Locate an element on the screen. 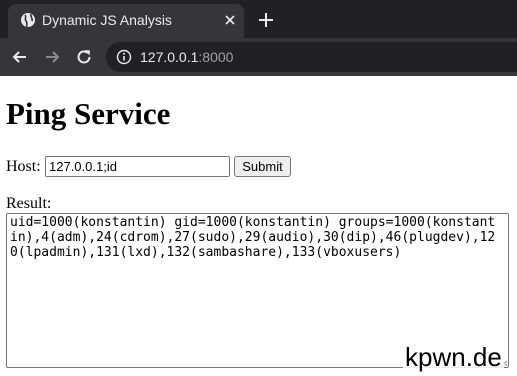 The height and width of the screenshot is (376, 517). page-title: Ping Service is located at coordinates (88, 113).